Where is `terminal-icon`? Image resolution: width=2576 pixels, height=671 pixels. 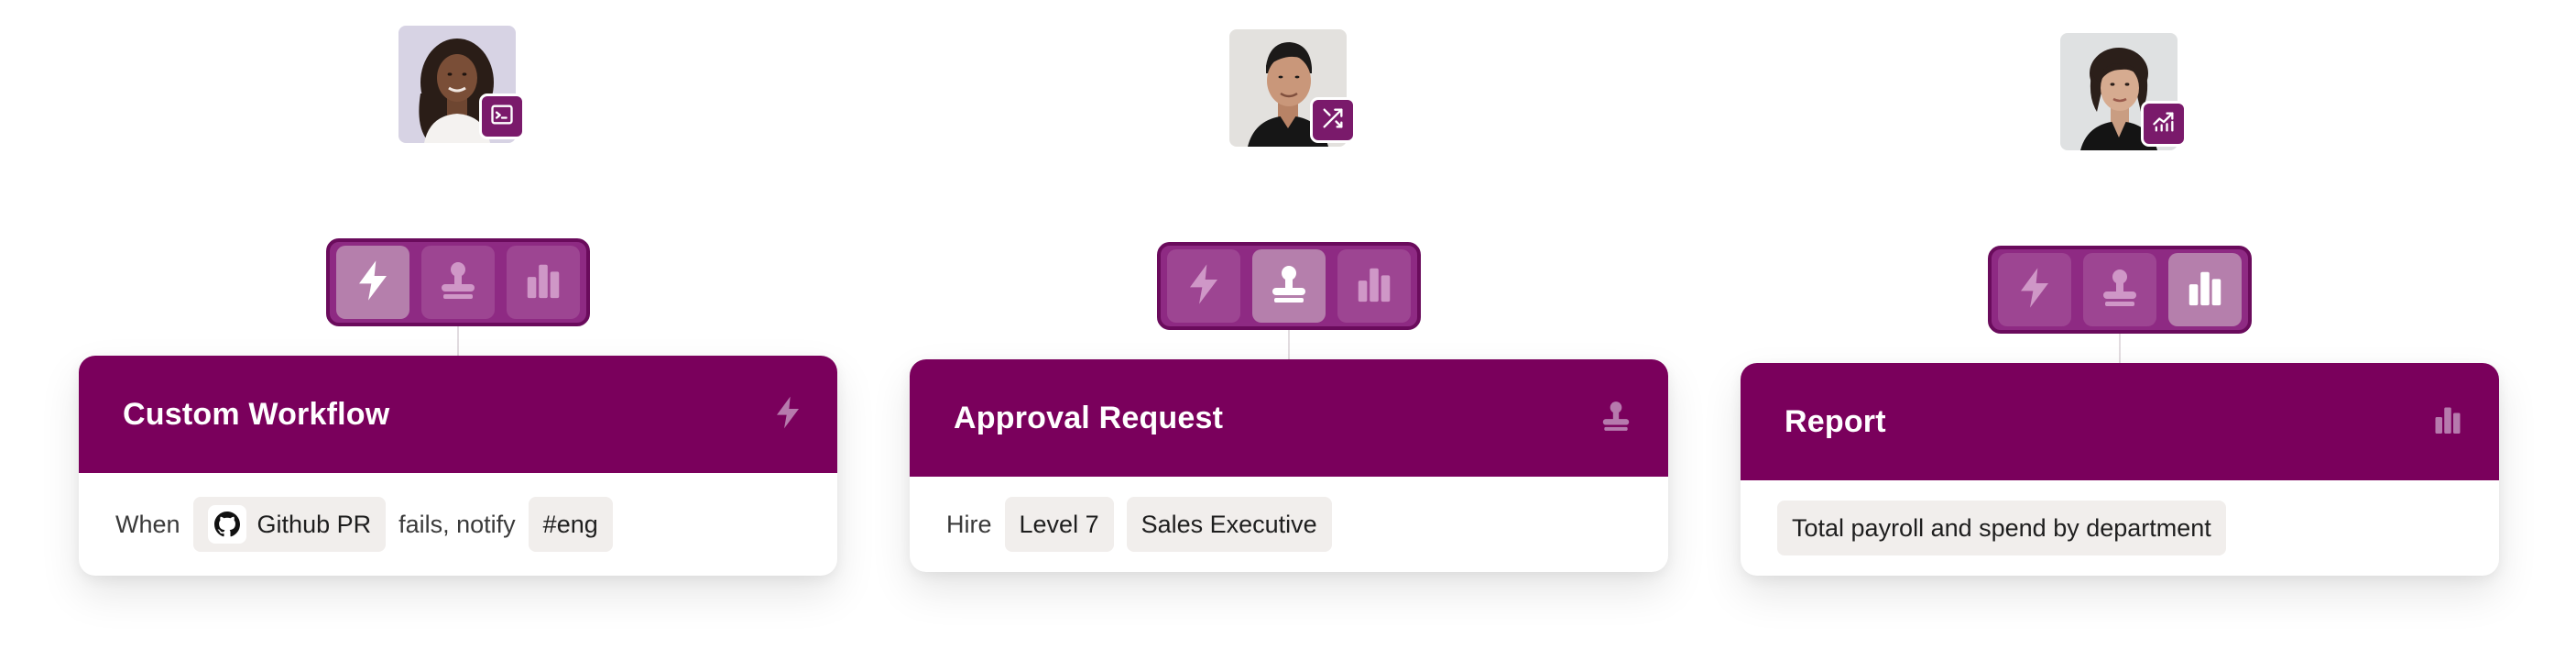 terminal-icon is located at coordinates (502, 117).